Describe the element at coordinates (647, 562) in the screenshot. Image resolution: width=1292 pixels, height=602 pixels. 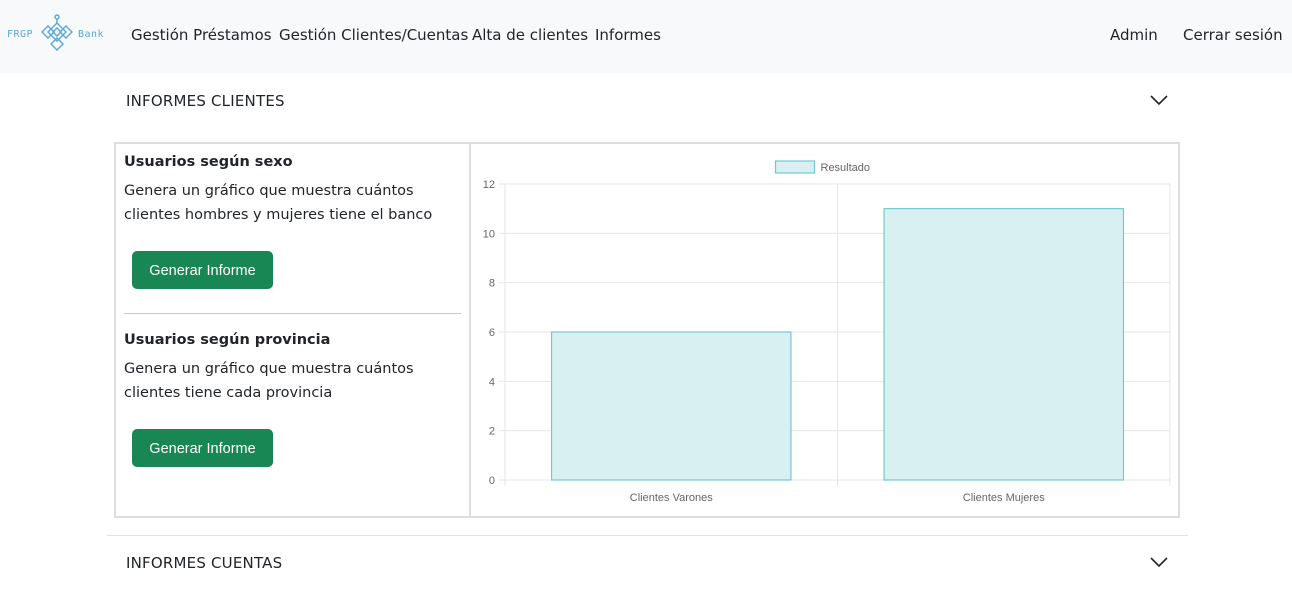
I see `accordion-header-cuentas: INFORMES CUENTAS` at that location.